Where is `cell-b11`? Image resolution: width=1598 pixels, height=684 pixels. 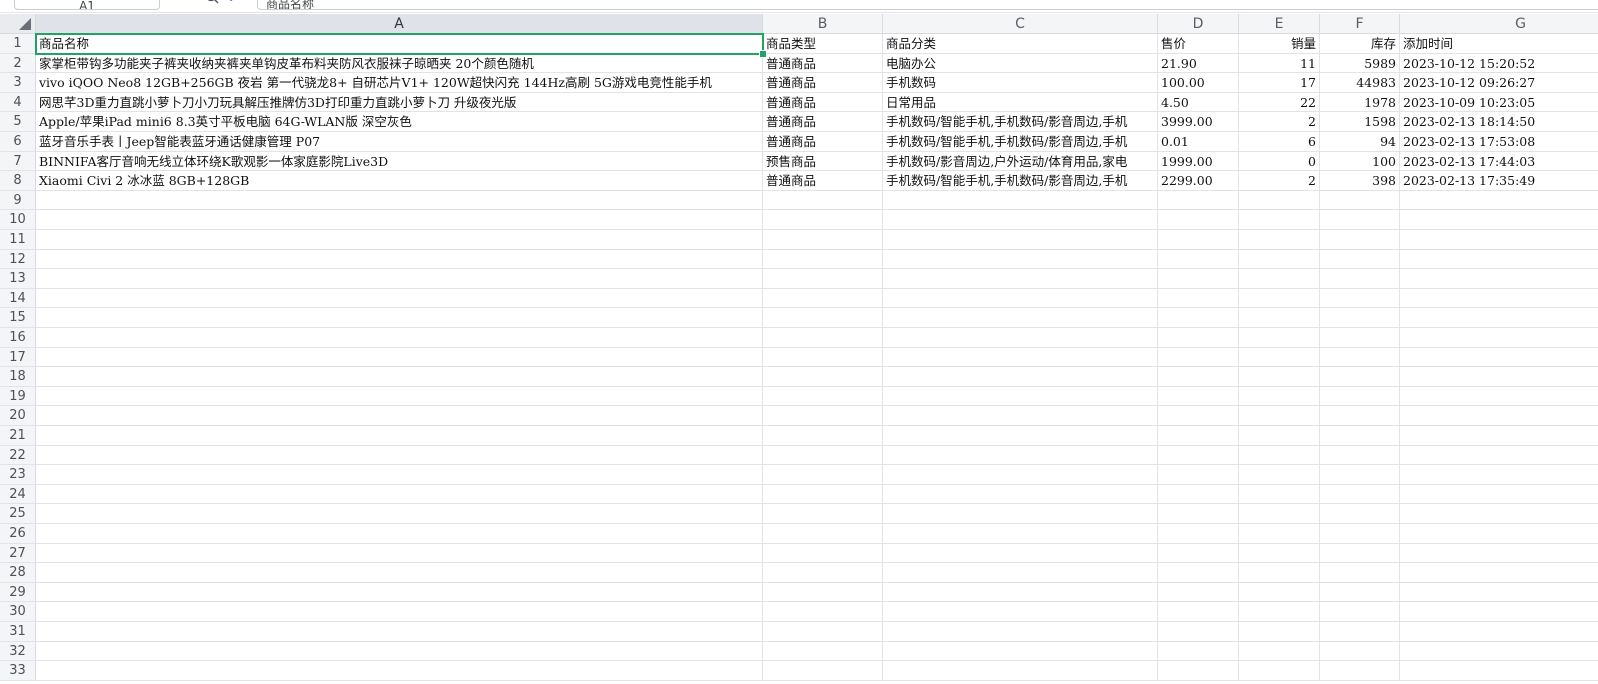 cell-b11 is located at coordinates (823, 240).